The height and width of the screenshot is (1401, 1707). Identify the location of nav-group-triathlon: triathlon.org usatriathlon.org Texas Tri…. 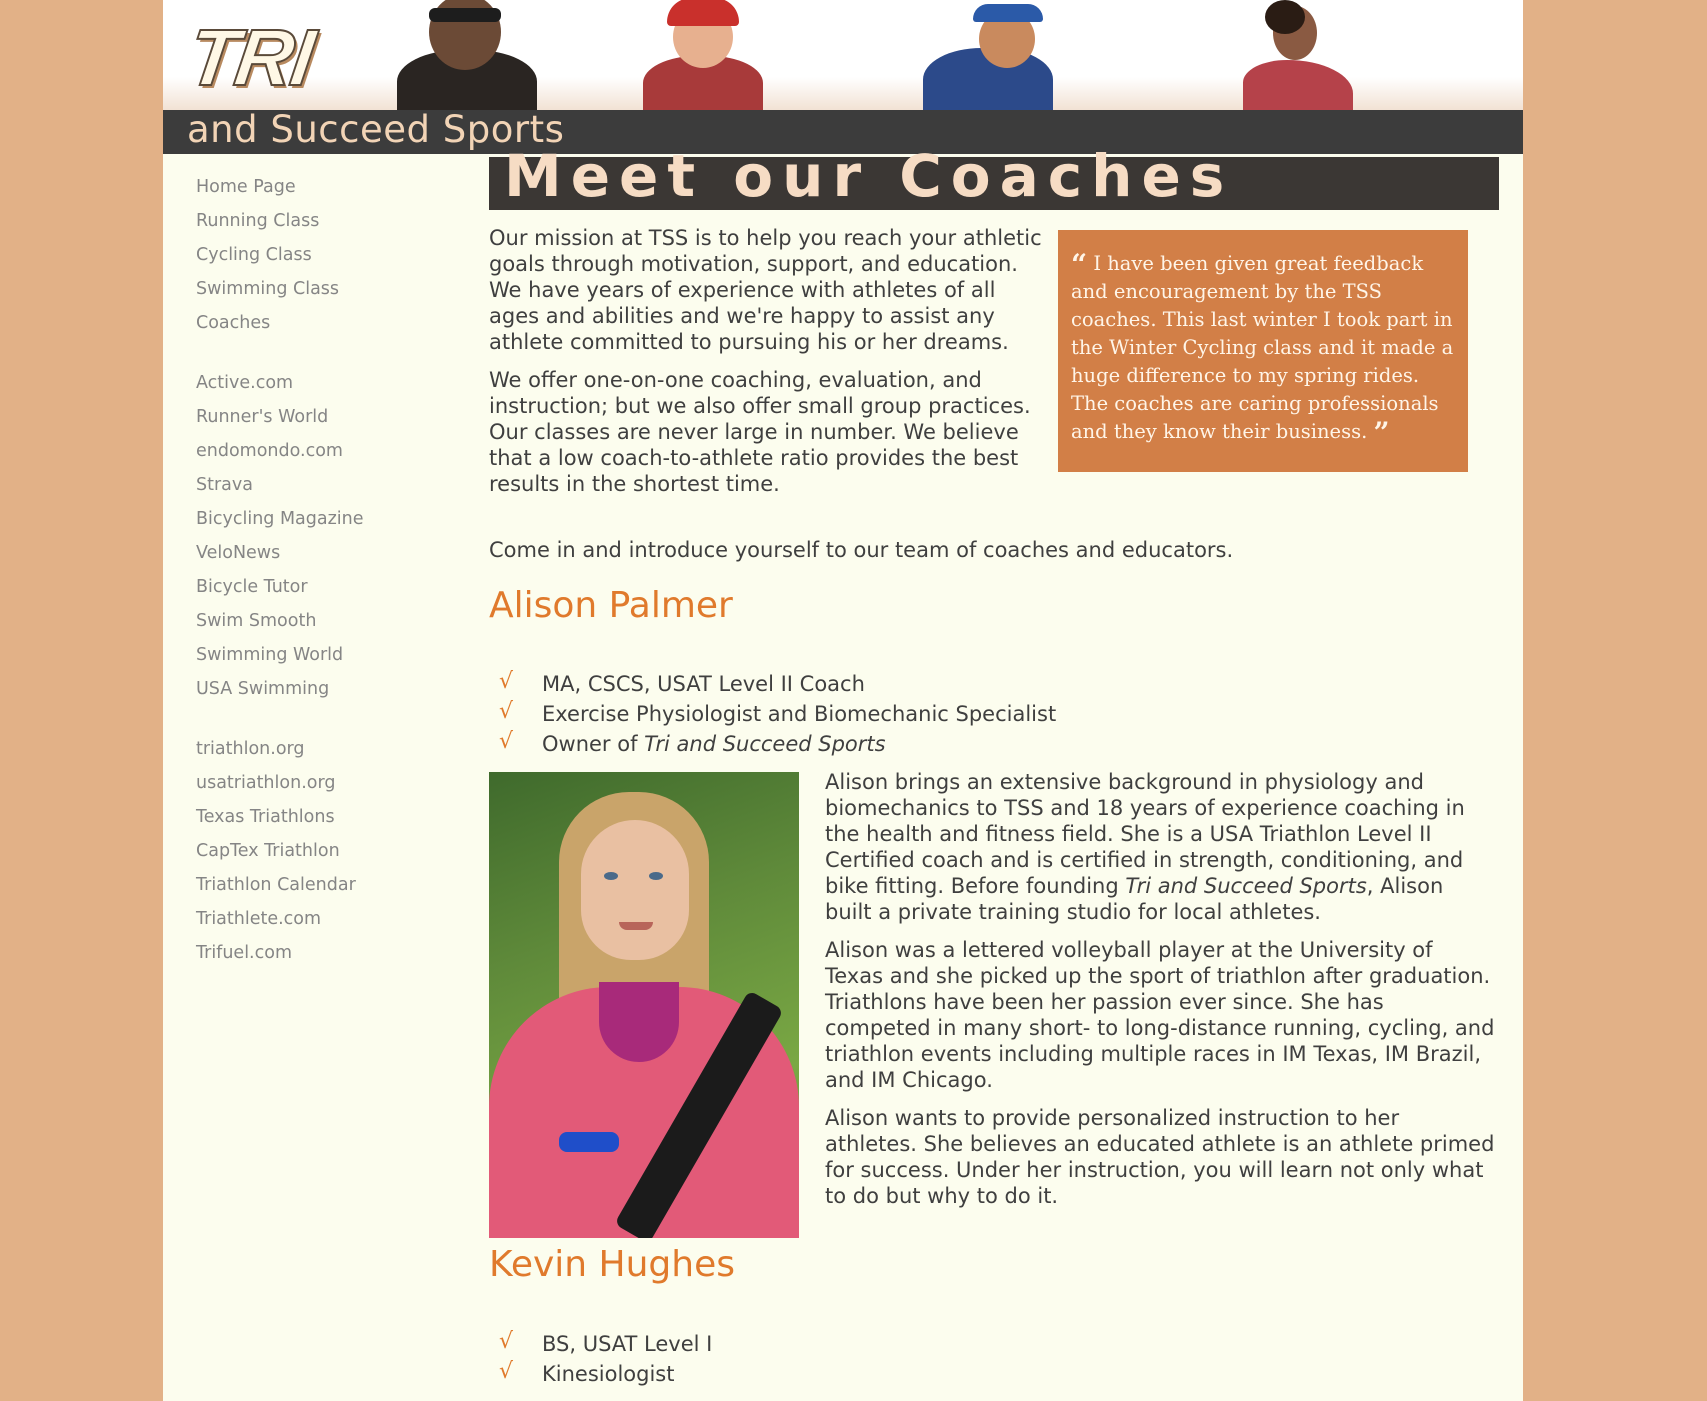
(326, 851).